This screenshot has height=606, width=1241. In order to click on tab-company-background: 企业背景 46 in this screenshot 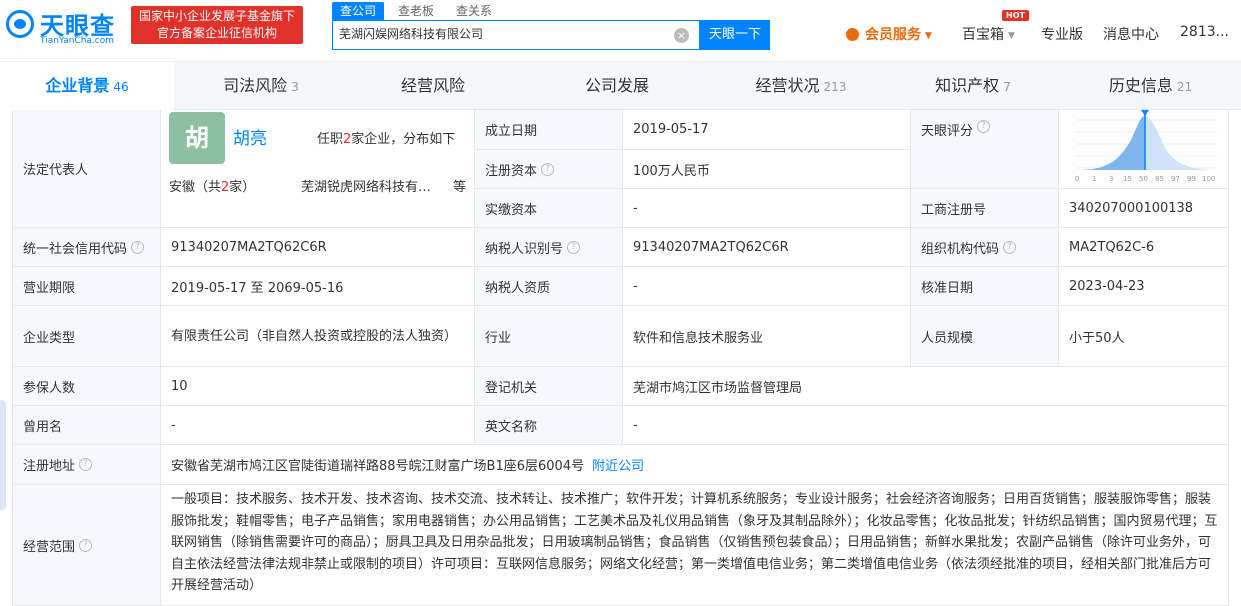, I will do `click(87, 86)`.